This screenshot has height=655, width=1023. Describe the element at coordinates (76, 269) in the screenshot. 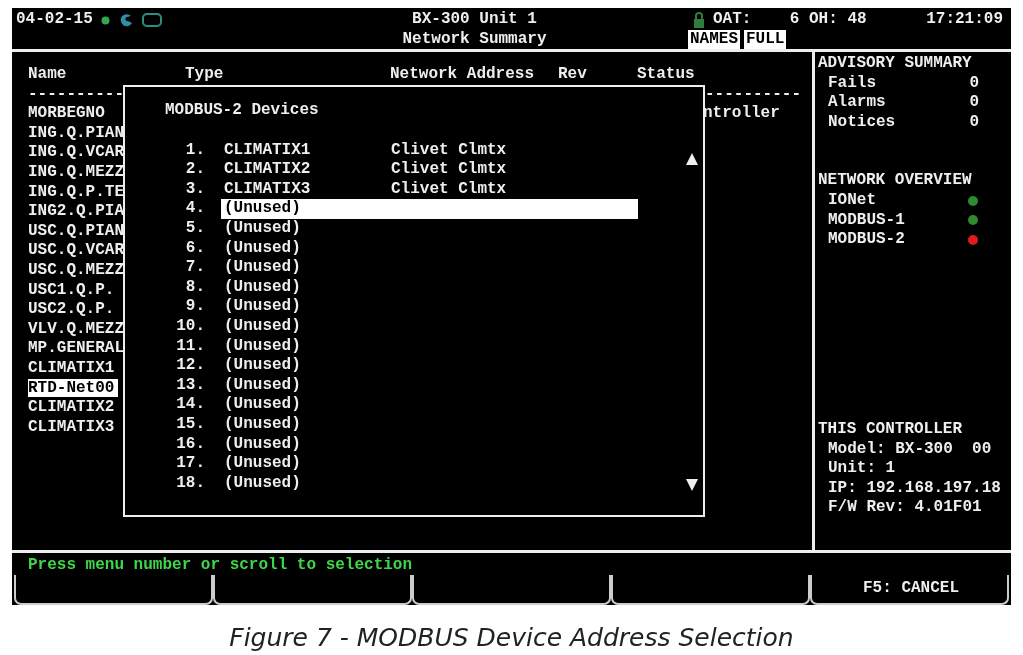

I see `device-name: USC.Q.MEZZ` at that location.